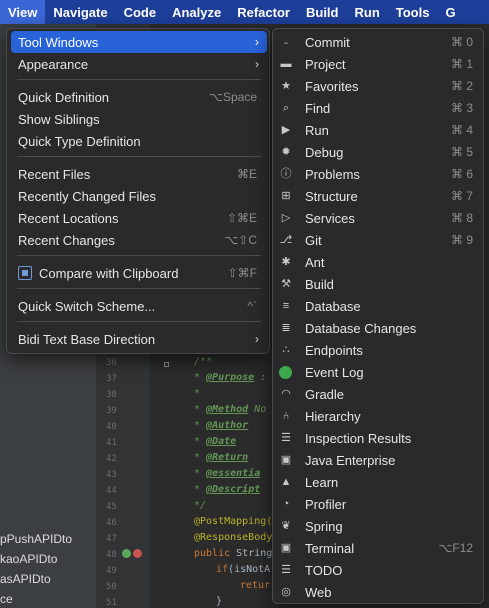 The height and width of the screenshot is (608, 489). What do you see at coordinates (315, 262) in the screenshot?
I see `tool-window-label: Ant` at bounding box center [315, 262].